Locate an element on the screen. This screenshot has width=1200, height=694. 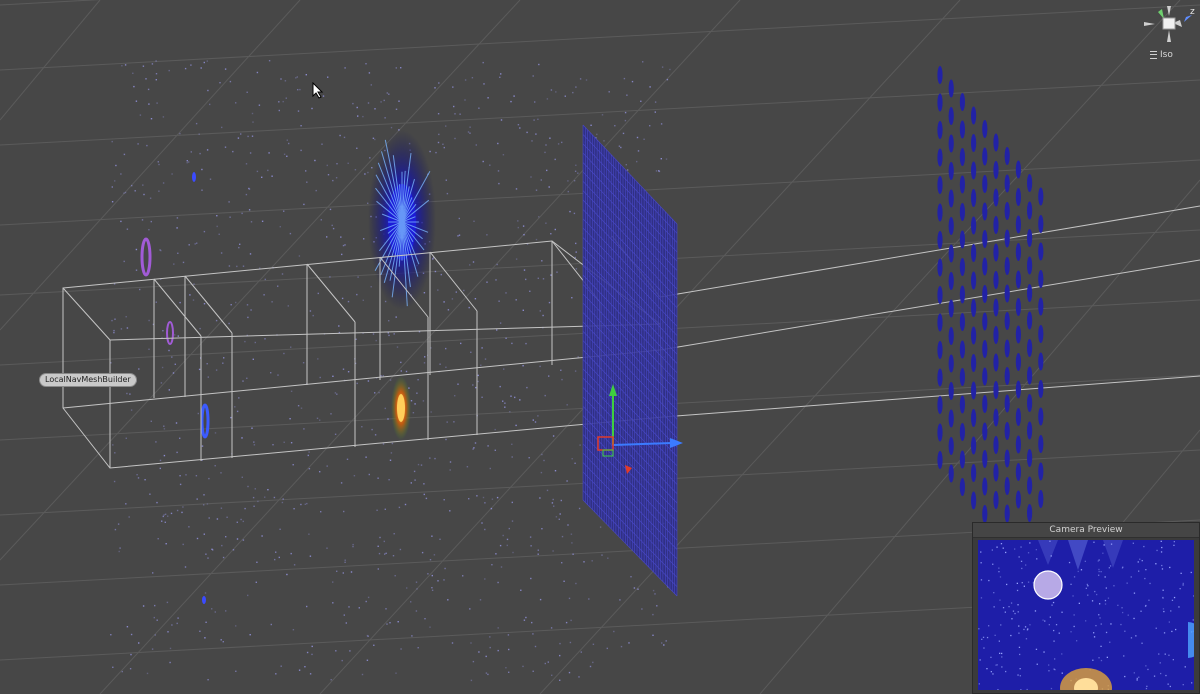
projection-toggle: Iso is located at coordinates (1161, 55).